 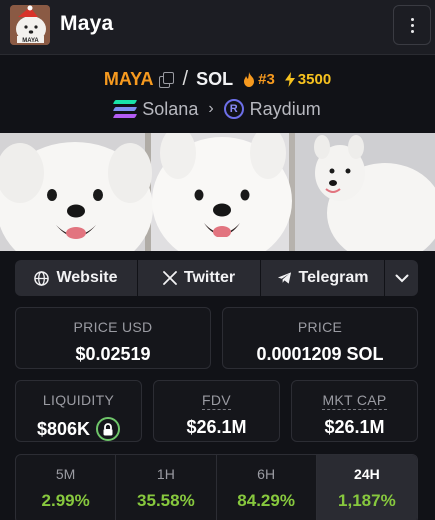 What do you see at coordinates (66, 487) in the screenshot?
I see `tab-5m: 5M 2.99%` at bounding box center [66, 487].